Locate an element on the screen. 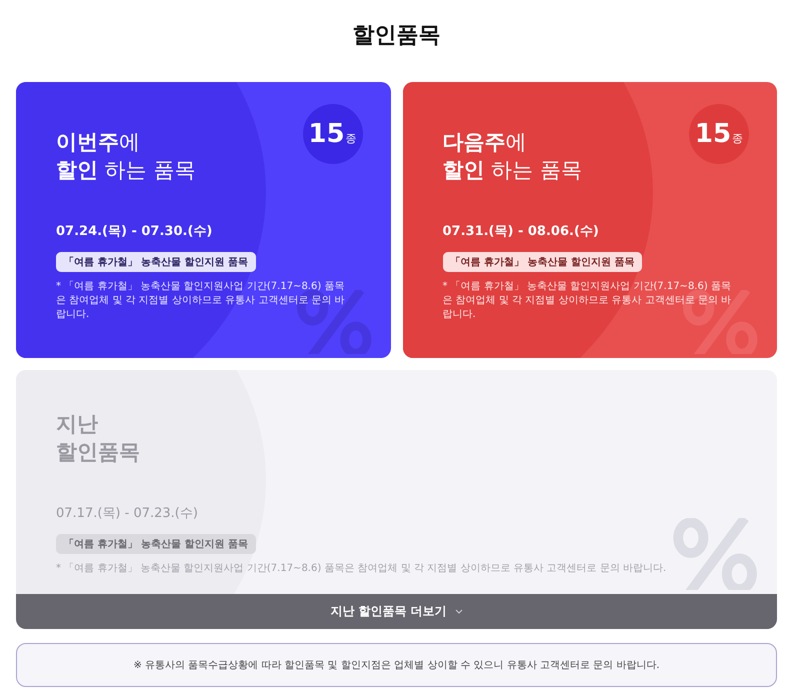 This screenshot has width=793, height=692. card-title: 이번주에 is located at coordinates (98, 142).